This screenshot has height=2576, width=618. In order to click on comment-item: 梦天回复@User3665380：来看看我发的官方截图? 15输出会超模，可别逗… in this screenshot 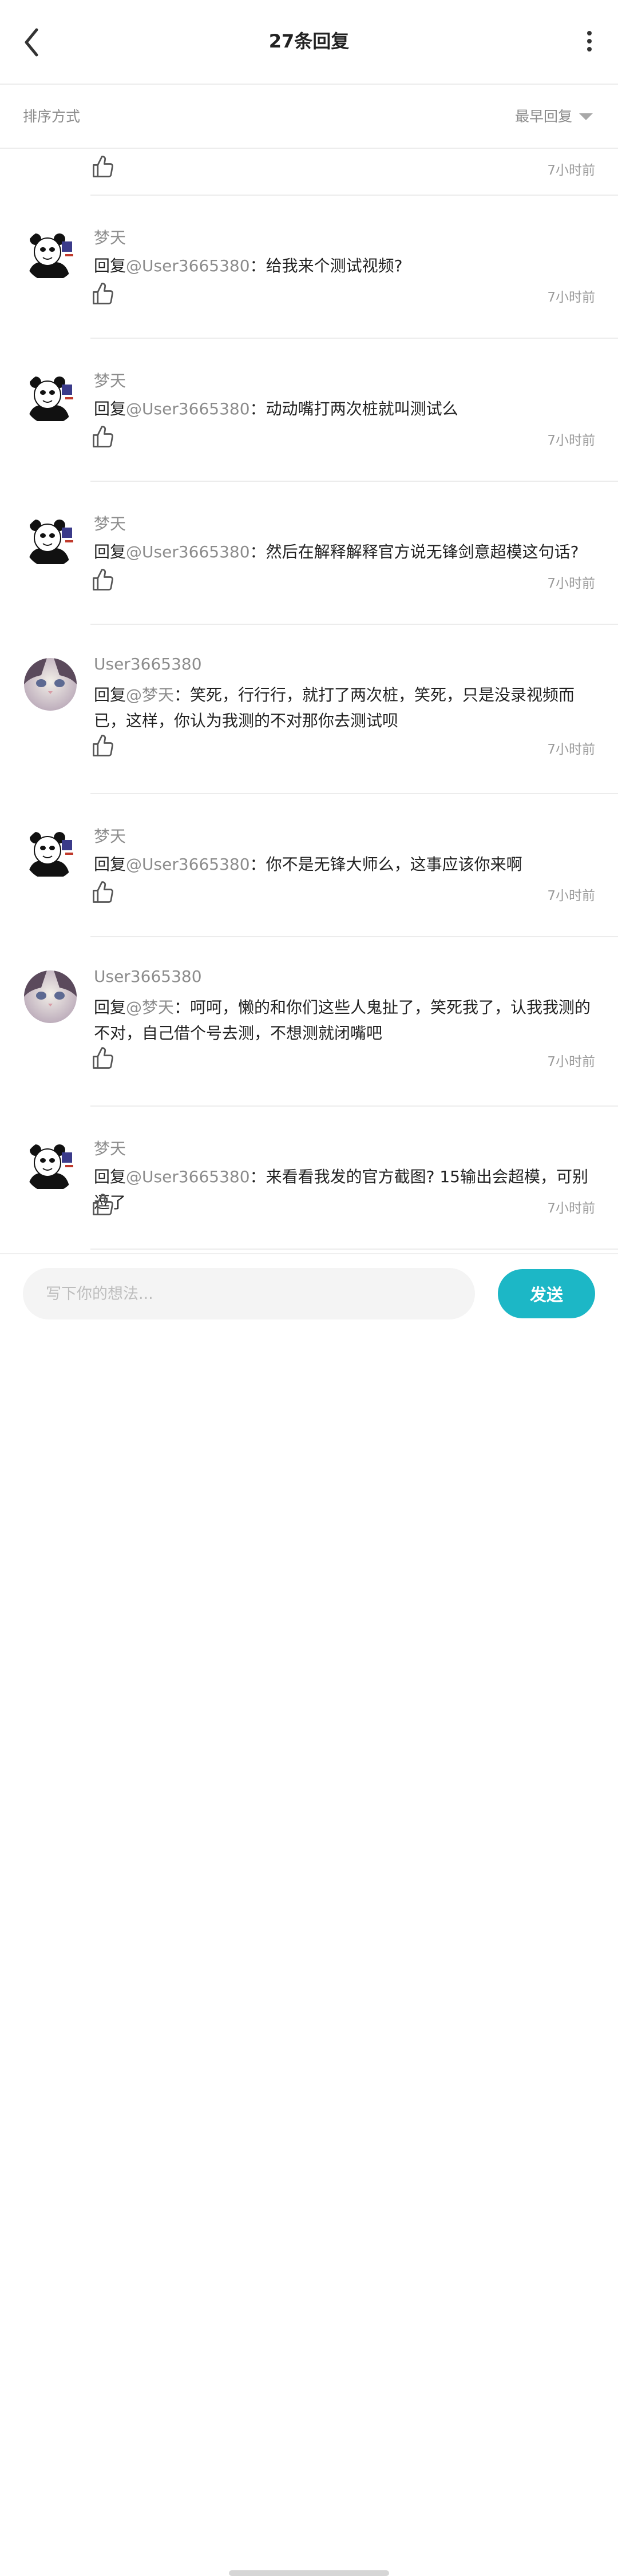, I will do `click(309, 1178)`.